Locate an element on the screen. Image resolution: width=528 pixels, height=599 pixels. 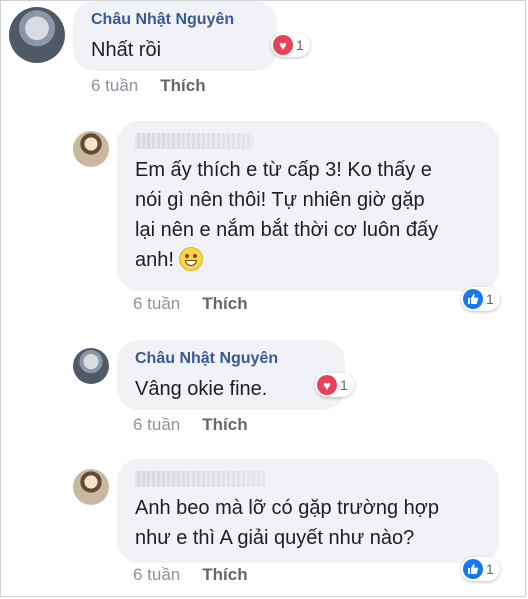
grinning-emoji is located at coordinates (191, 259).